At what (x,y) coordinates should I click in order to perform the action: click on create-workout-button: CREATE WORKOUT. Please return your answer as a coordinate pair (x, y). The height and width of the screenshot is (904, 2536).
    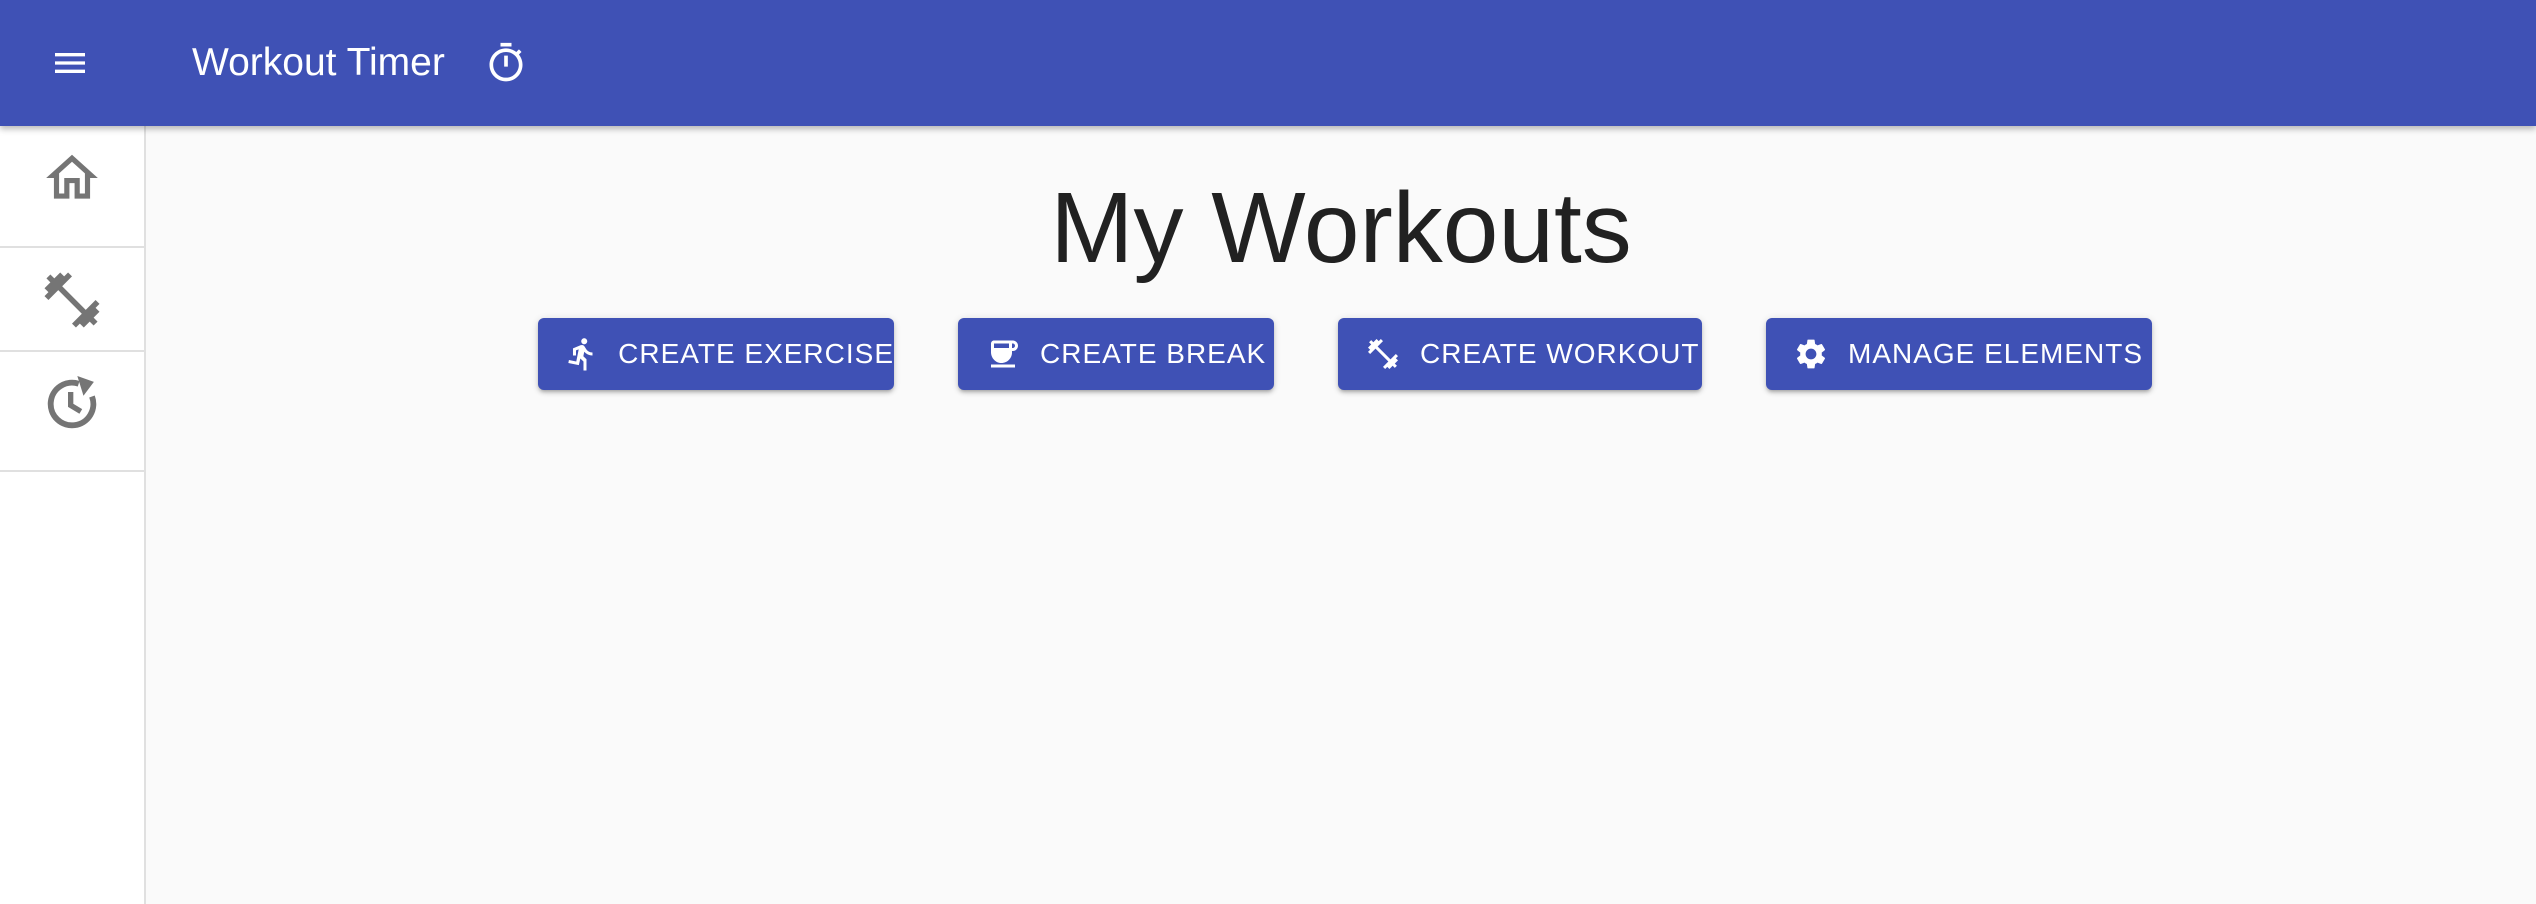
    Looking at the image, I should click on (1520, 354).